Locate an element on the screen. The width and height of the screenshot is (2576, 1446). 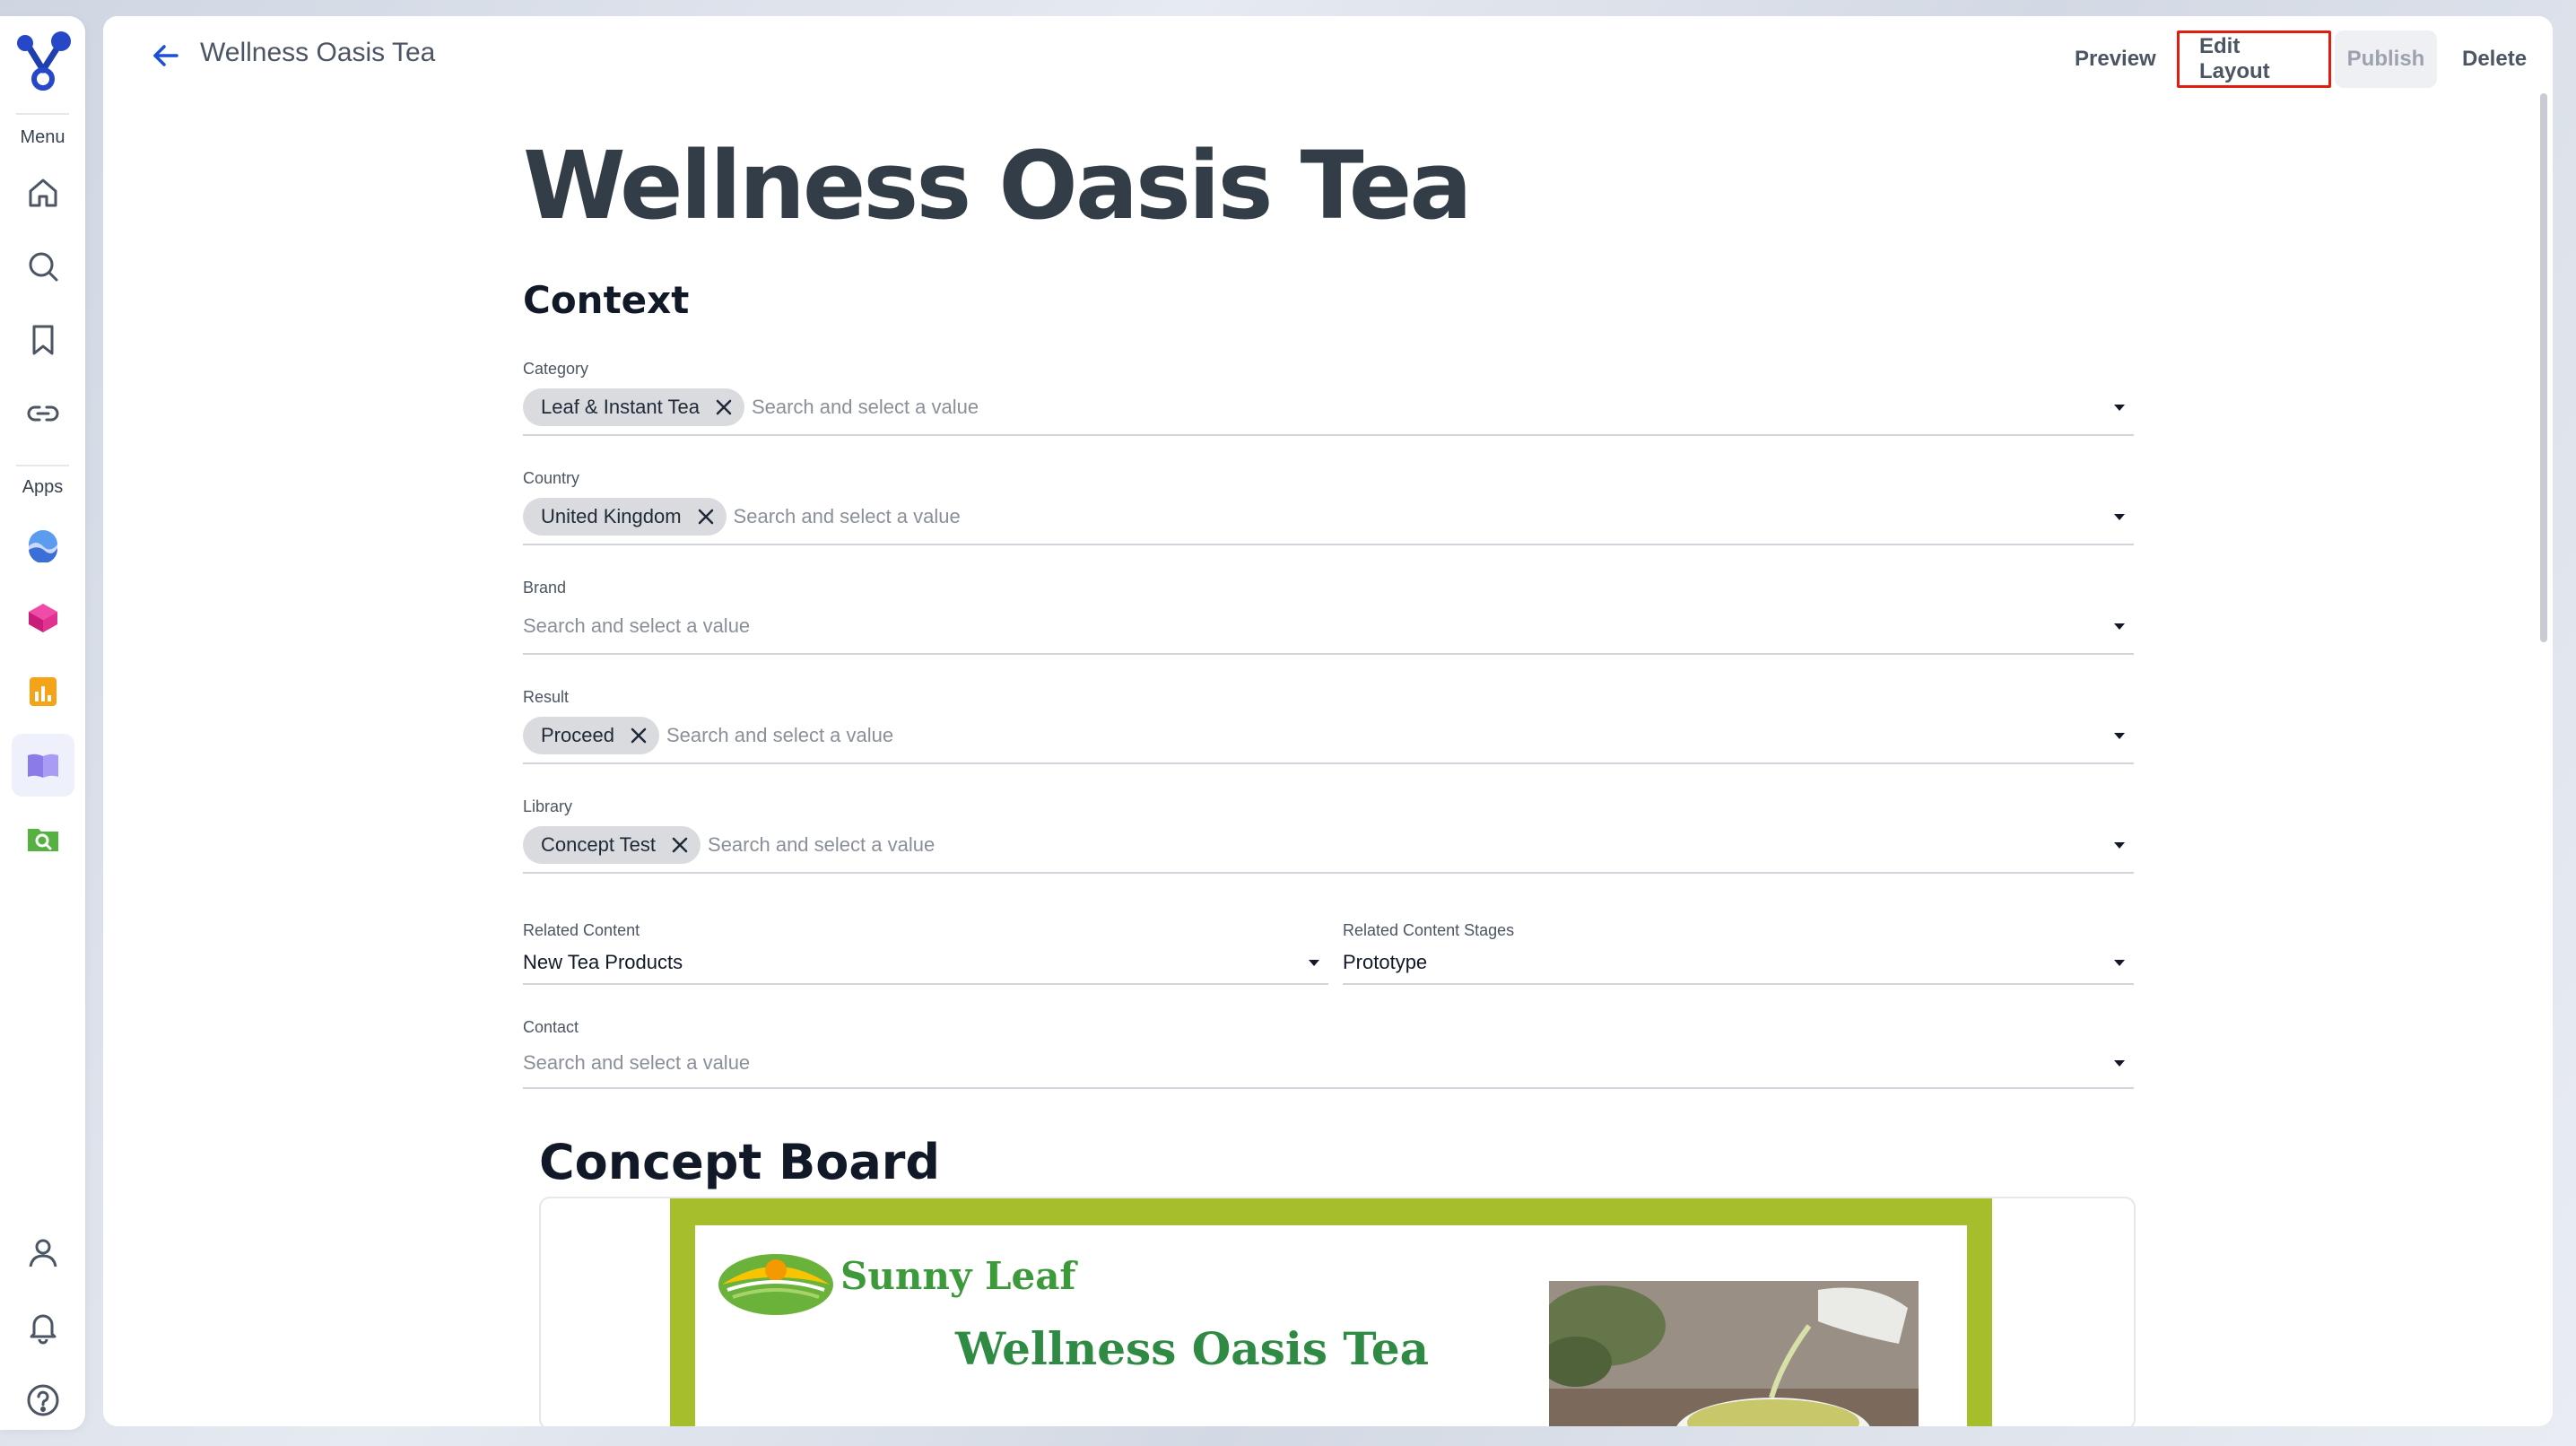
selected-value: New Tea Products is located at coordinates (603, 962).